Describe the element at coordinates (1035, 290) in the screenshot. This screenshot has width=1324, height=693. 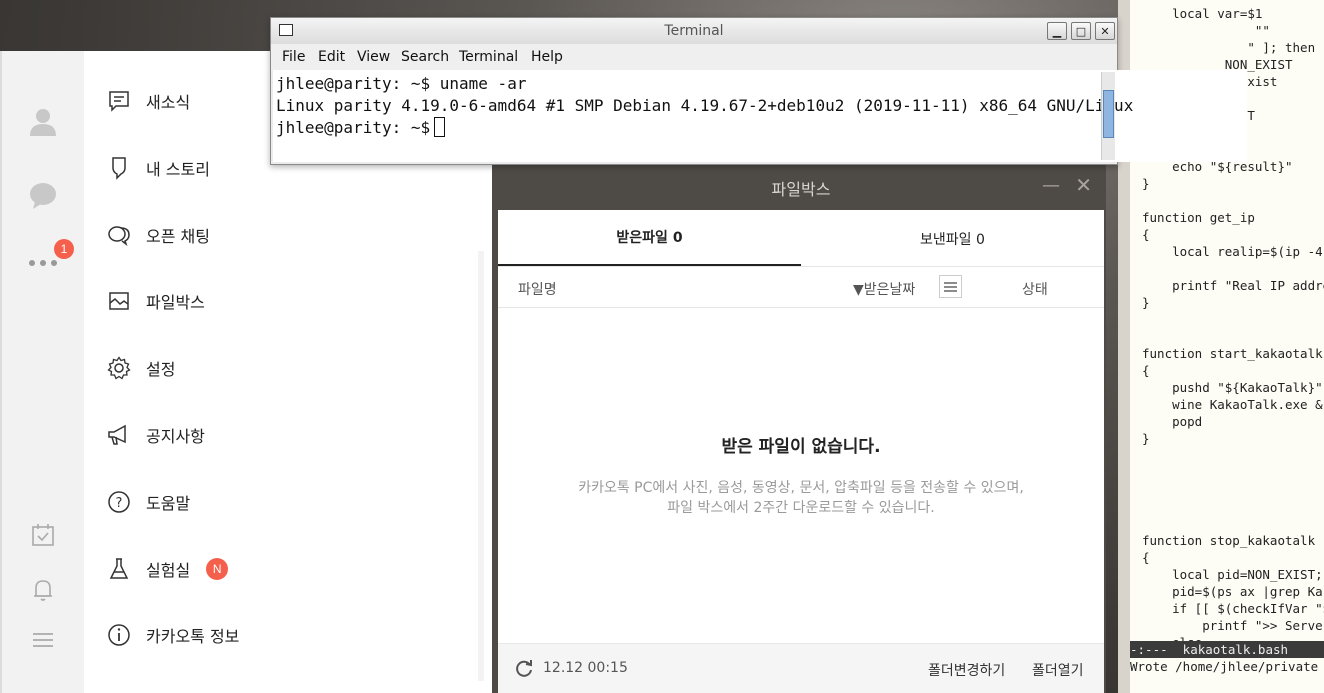
I see `column-header-status: 상태` at that location.